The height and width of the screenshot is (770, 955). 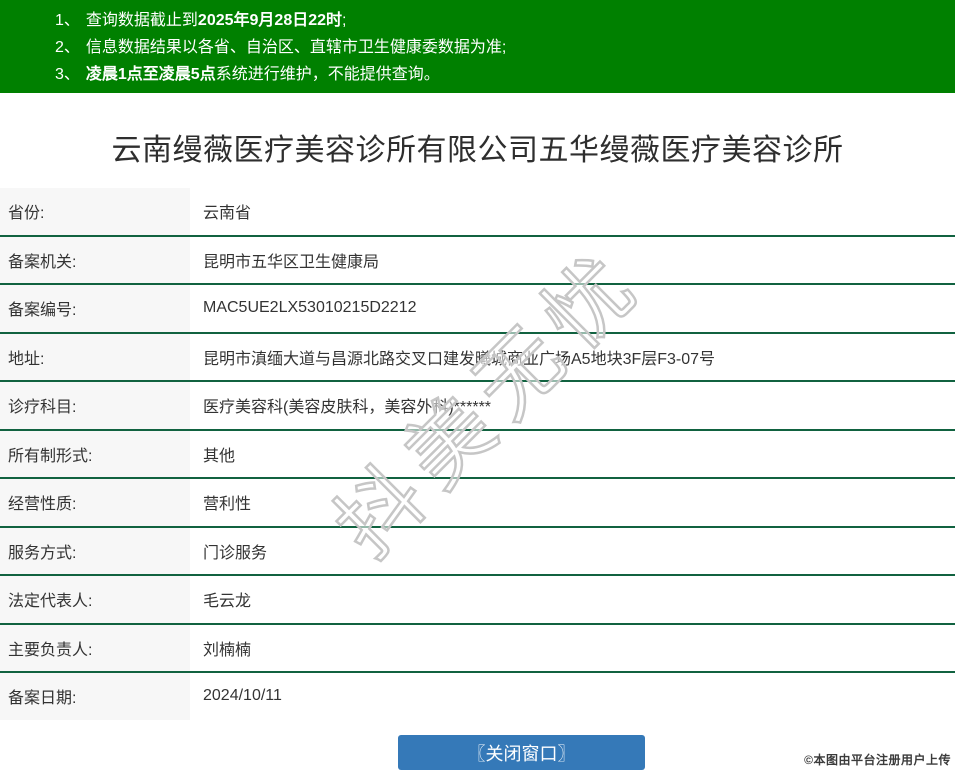 What do you see at coordinates (242, 696) in the screenshot?
I see `row-value: 2024/10/11` at bounding box center [242, 696].